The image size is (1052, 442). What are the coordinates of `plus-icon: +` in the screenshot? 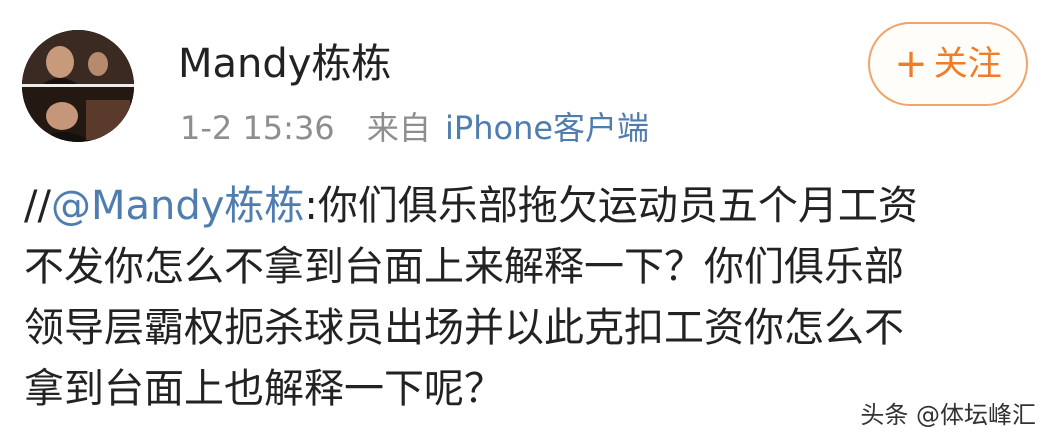 It's located at (911, 64).